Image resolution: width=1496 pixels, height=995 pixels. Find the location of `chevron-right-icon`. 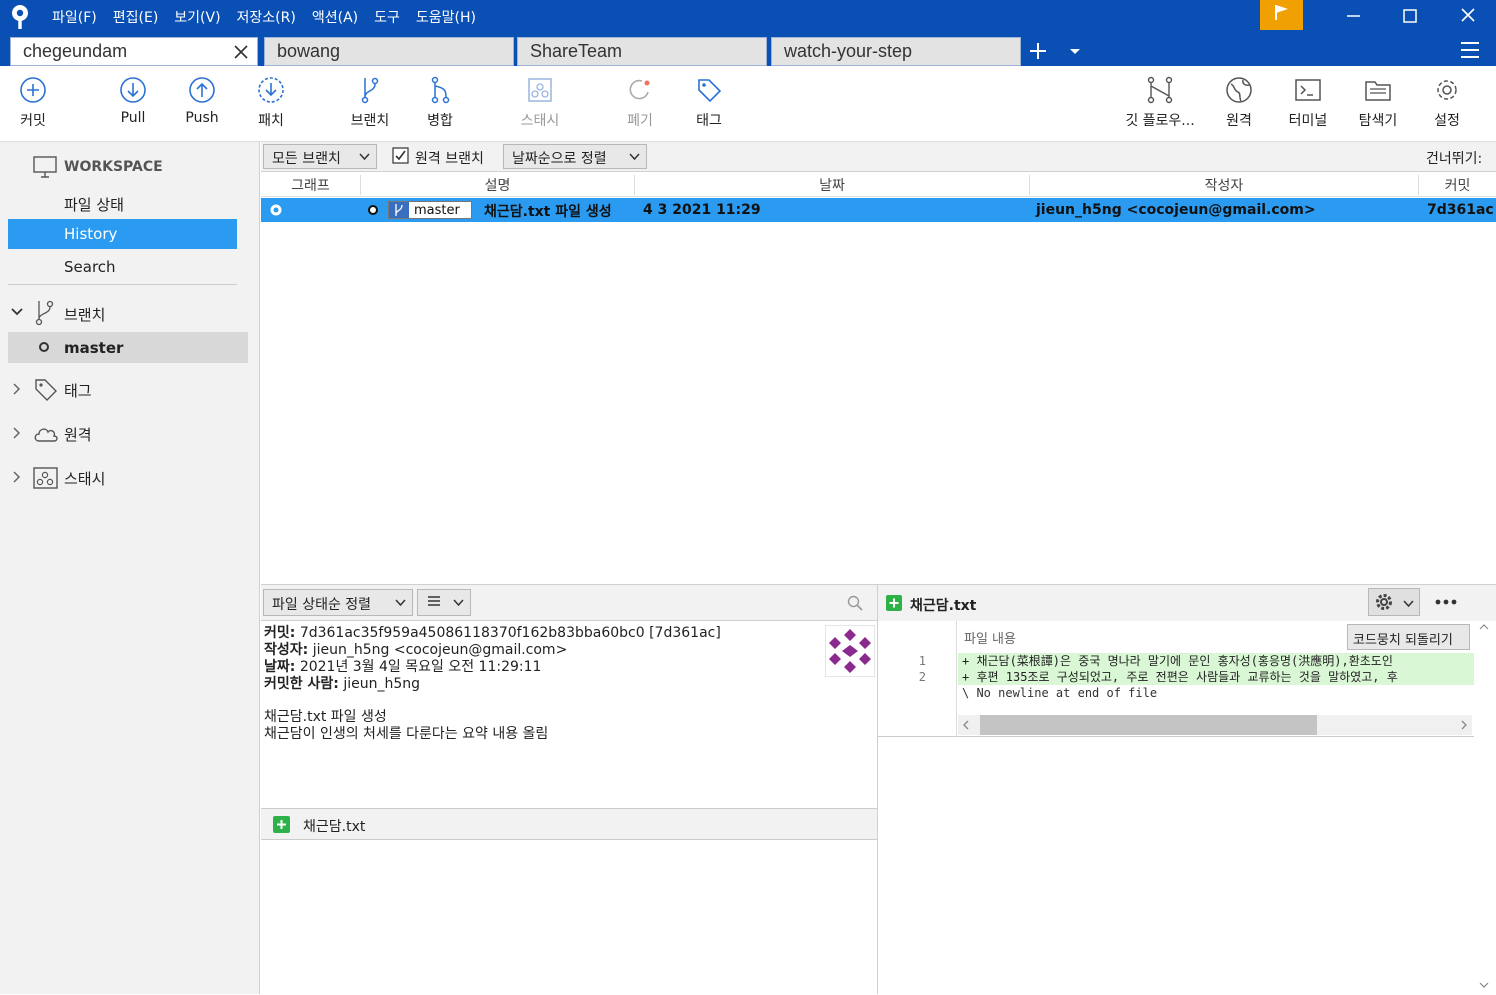

chevron-right-icon is located at coordinates (17, 433).